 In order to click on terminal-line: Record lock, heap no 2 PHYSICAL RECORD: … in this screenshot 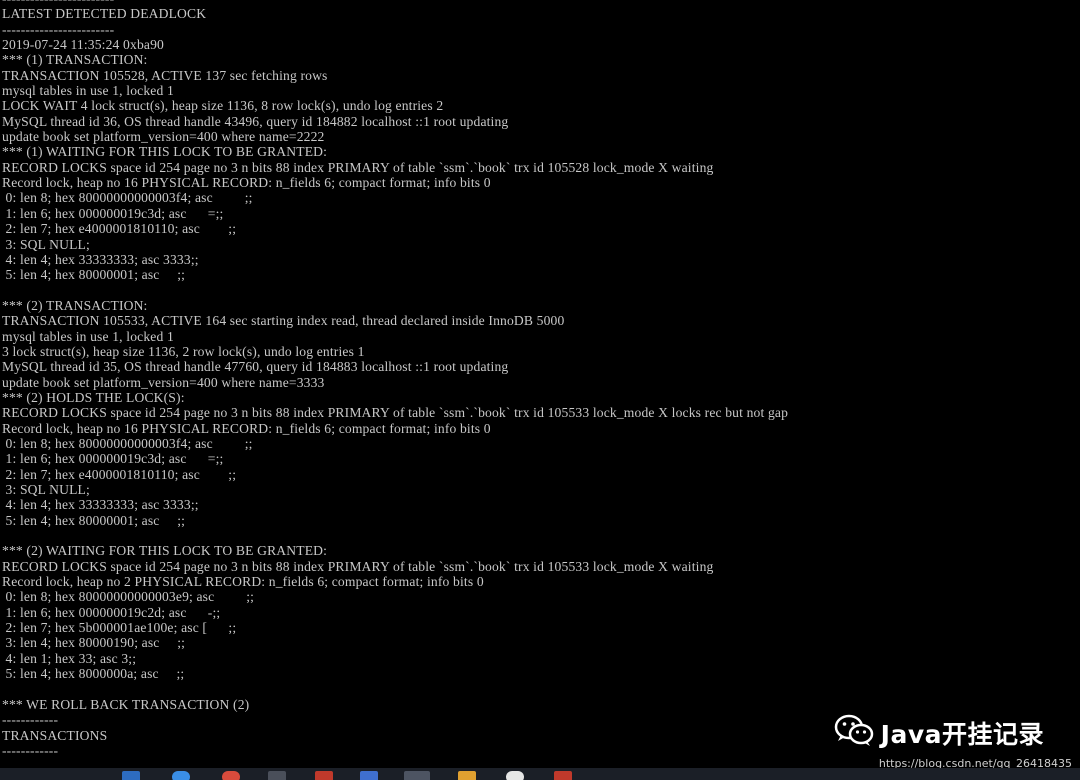, I will do `click(243, 582)`.